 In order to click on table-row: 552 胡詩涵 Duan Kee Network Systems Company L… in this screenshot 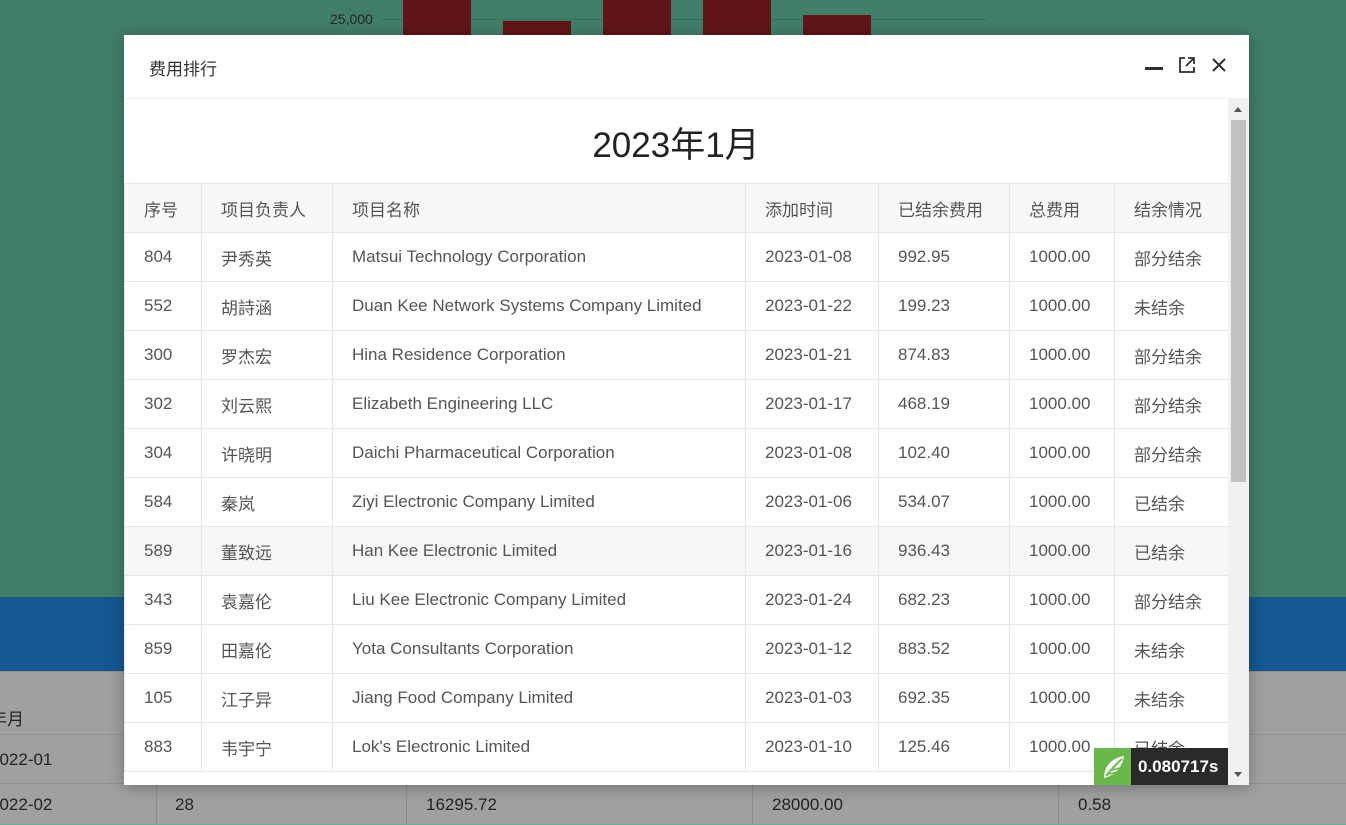, I will do `click(676, 306)`.